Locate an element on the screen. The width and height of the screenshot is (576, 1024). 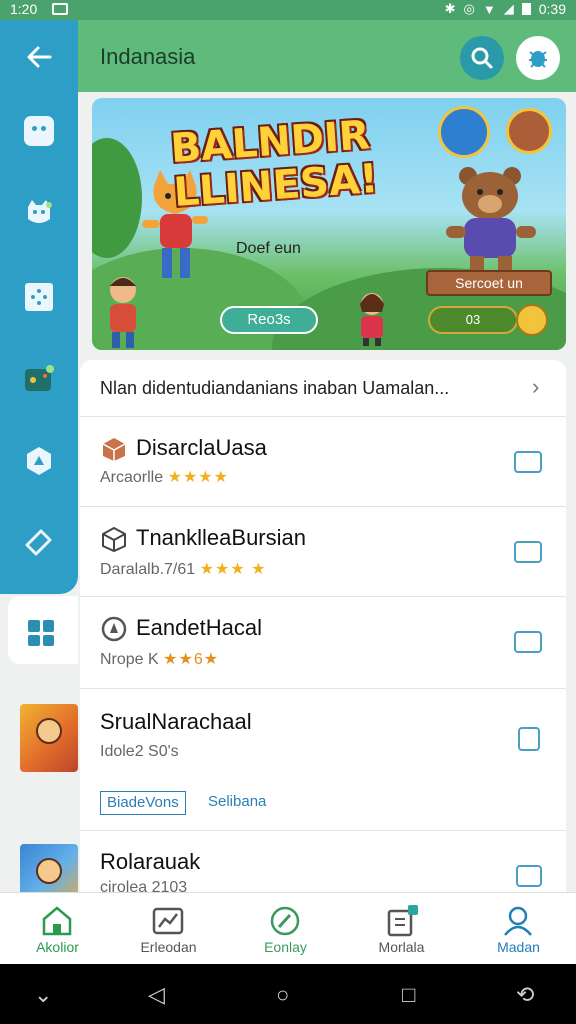
status-bar: 1:20 ✱ ◎ ▼ ◢ 0:39 is located at coordinates (288, 10).